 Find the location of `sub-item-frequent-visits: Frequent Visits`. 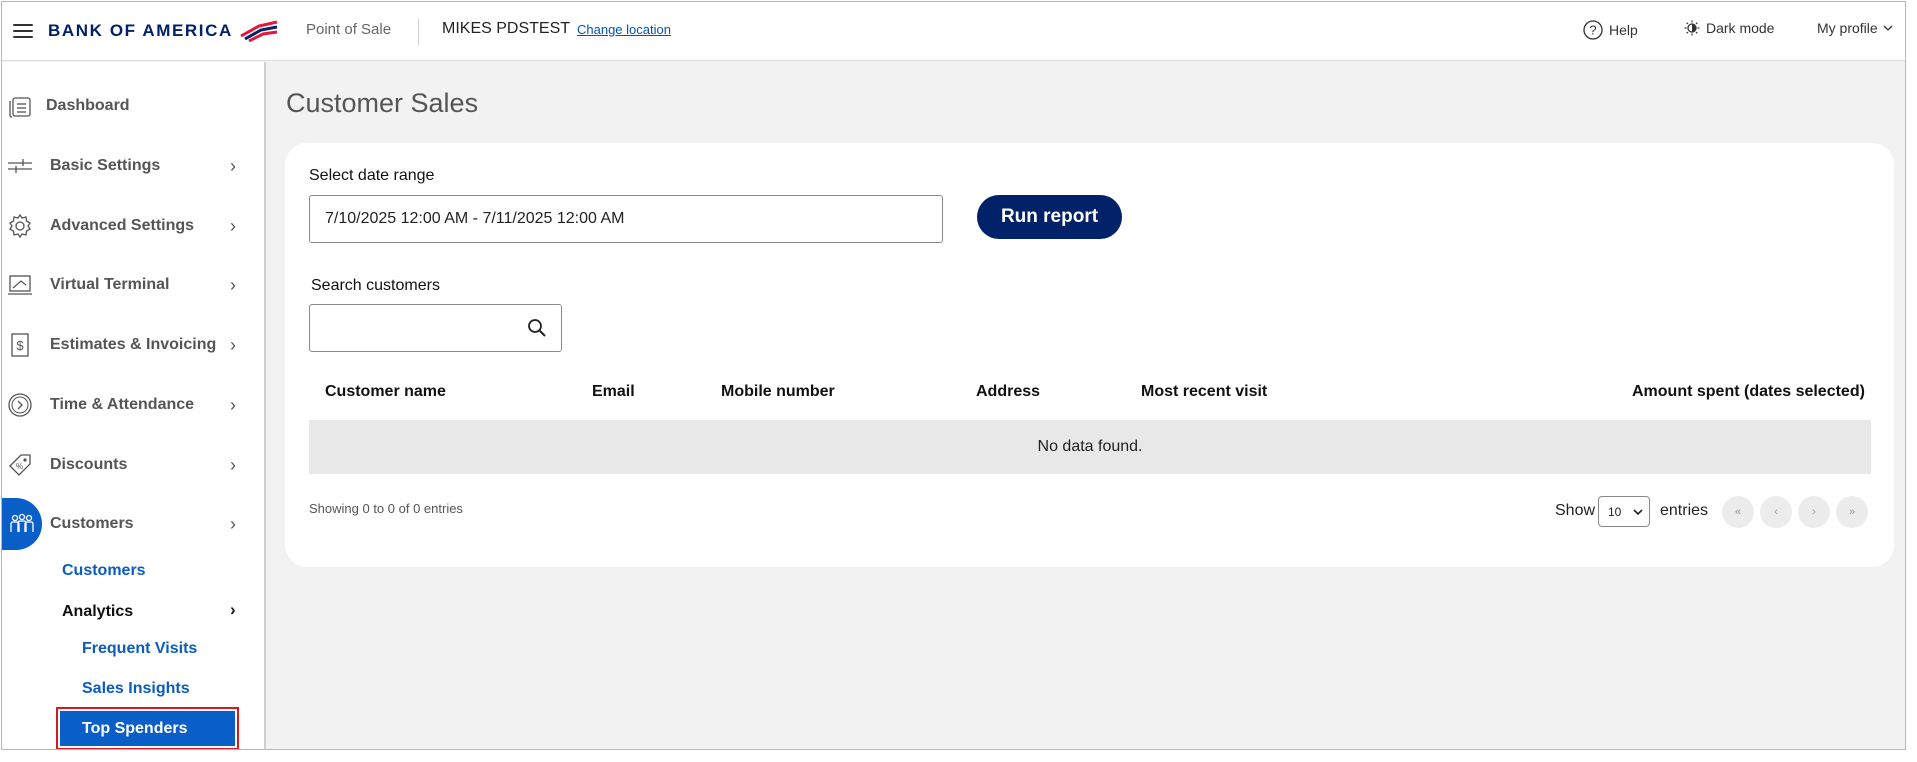

sub-item-frequent-visits: Frequent Visits is located at coordinates (139, 649).